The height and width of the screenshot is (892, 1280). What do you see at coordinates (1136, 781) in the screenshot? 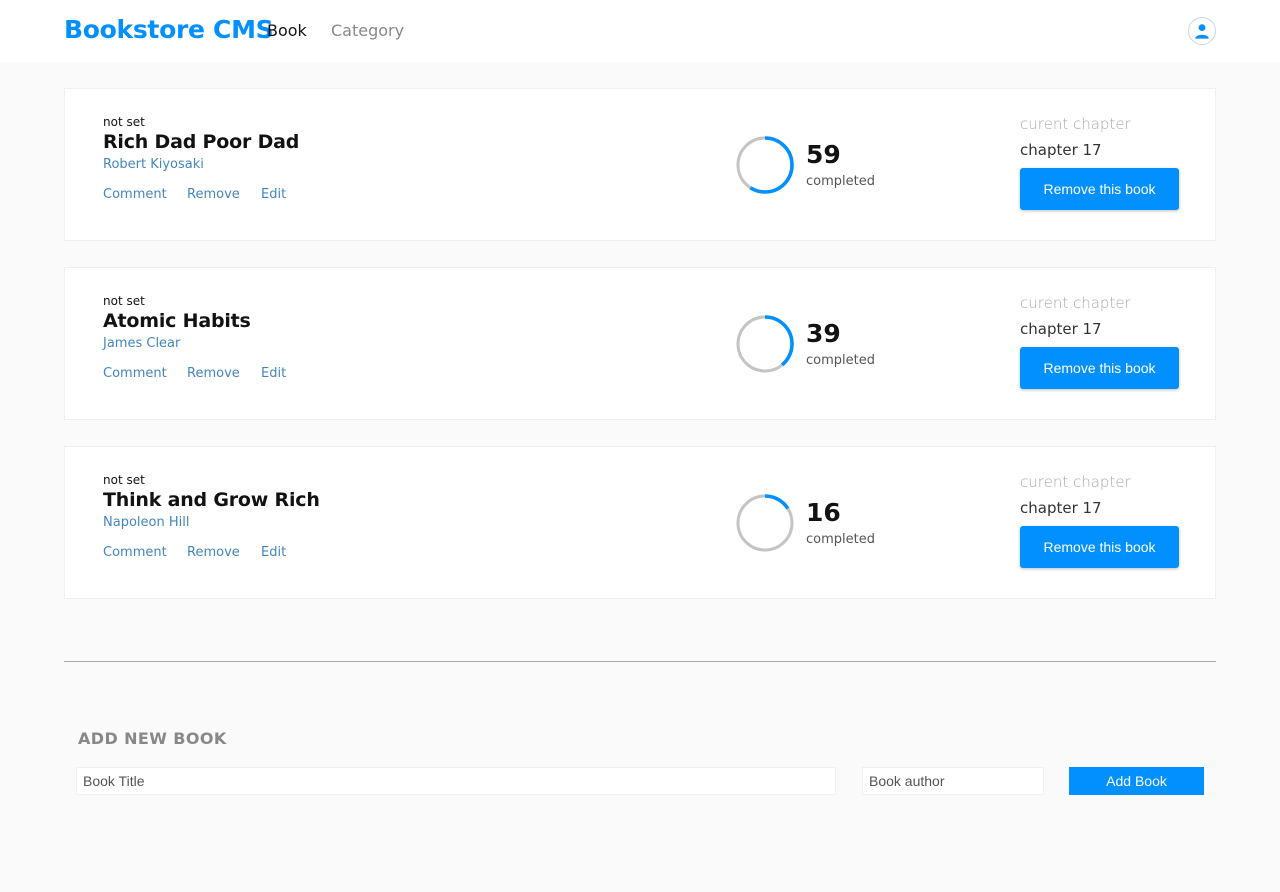
I see `add-book-button: Add Book` at bounding box center [1136, 781].